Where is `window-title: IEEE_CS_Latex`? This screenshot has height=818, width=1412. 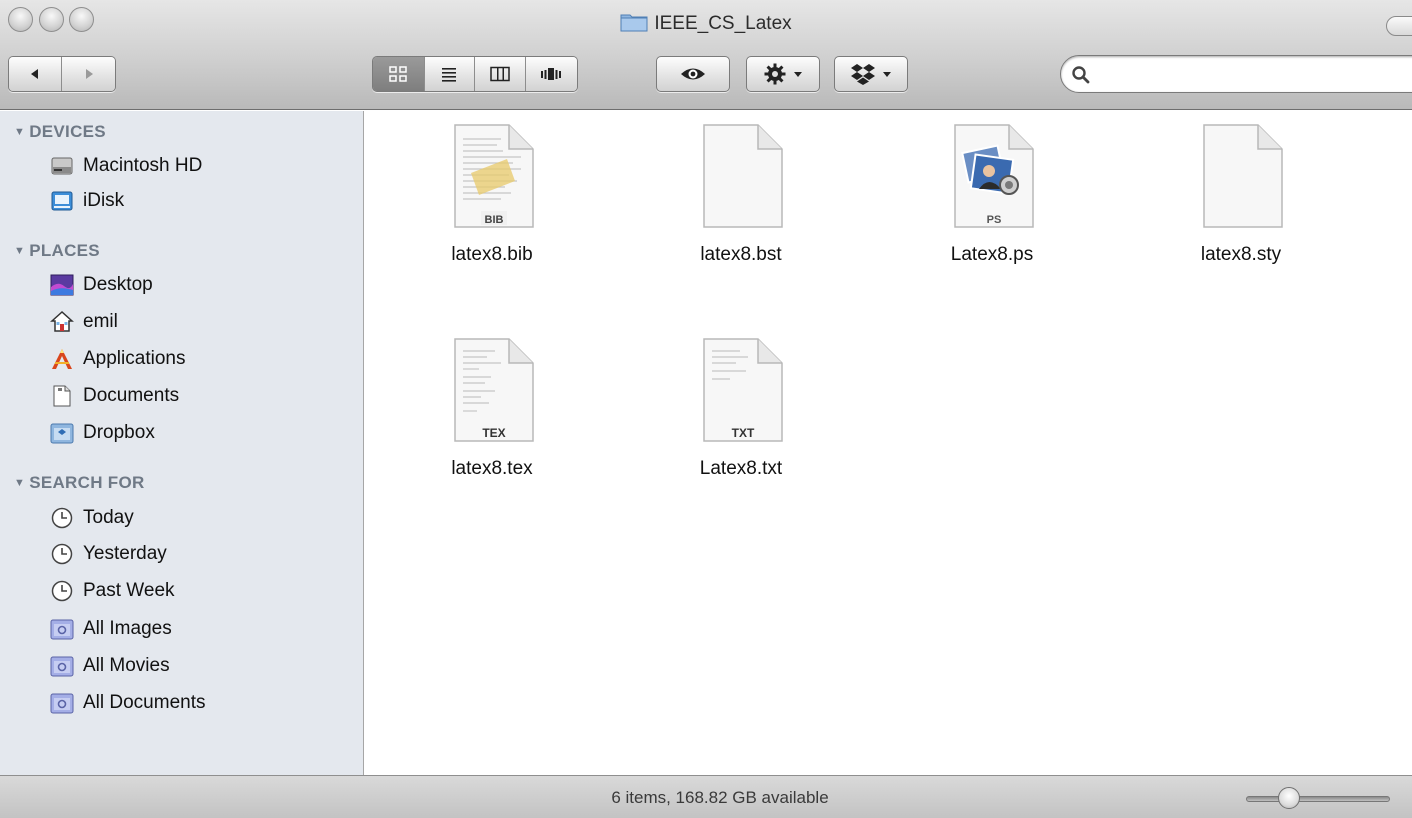 window-title: IEEE_CS_Latex is located at coordinates (706, 23).